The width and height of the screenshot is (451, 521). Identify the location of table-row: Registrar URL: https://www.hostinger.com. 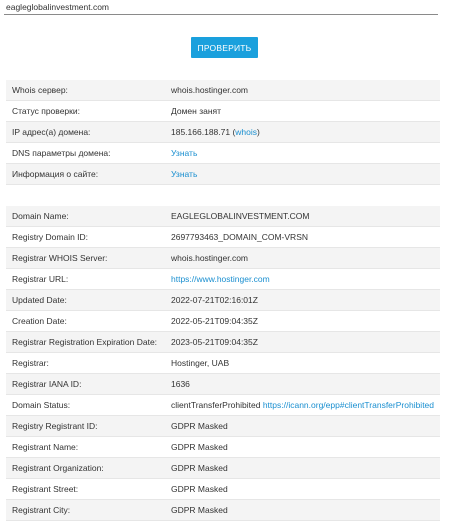
(223, 279).